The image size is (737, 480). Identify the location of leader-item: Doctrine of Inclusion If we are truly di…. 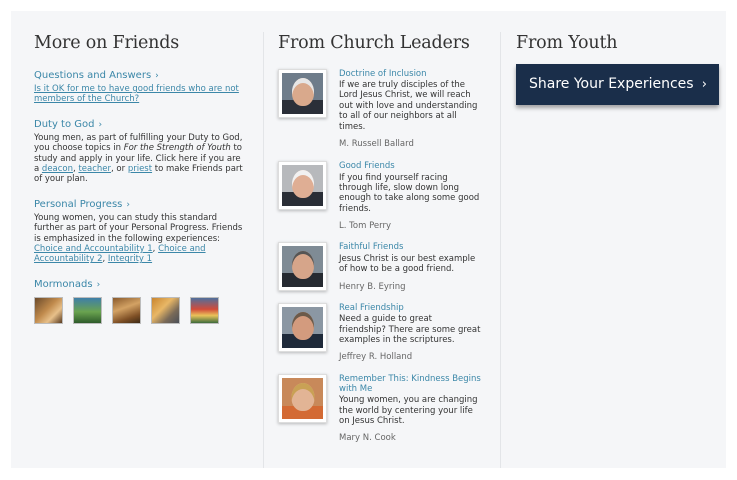
(389, 109).